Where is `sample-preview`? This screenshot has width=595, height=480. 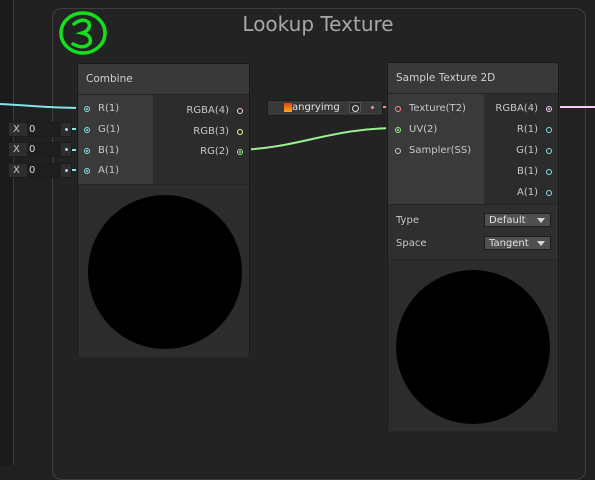
sample-preview is located at coordinates (473, 345).